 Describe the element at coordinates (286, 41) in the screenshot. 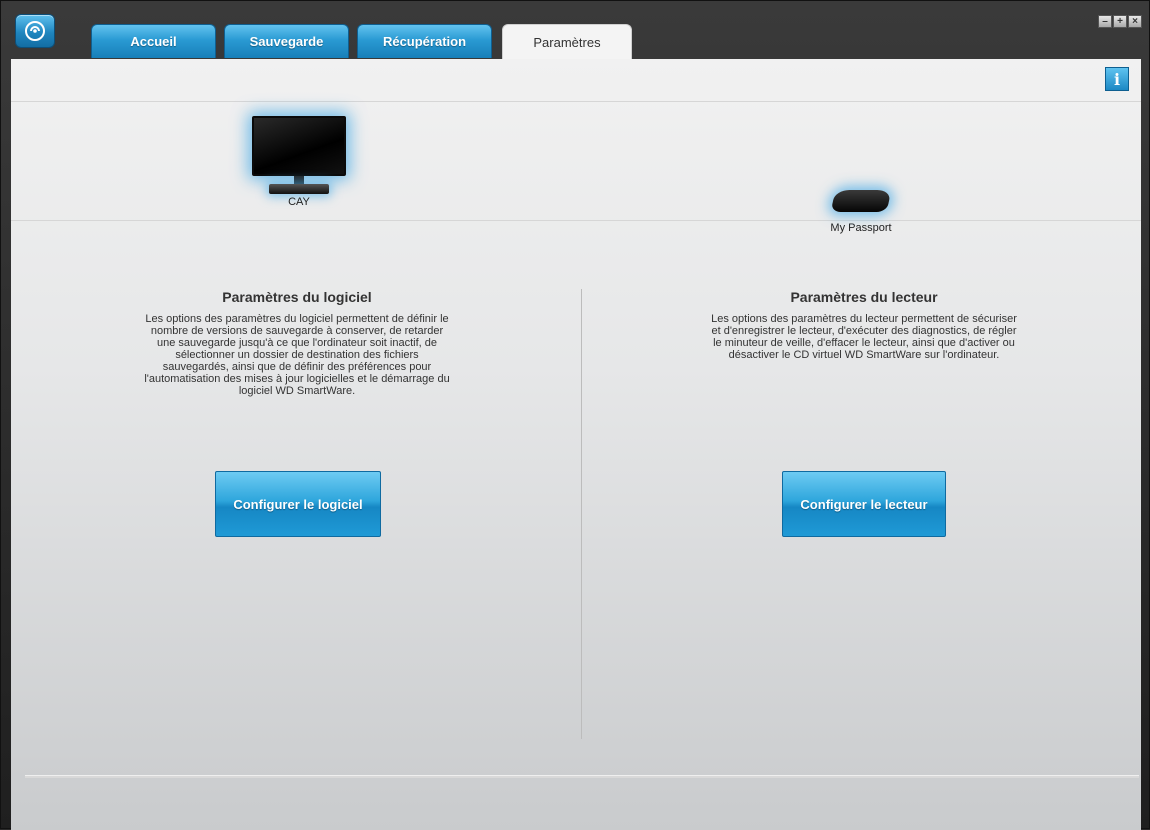

I see `tab-sauvegarde: Sauvegarde` at that location.